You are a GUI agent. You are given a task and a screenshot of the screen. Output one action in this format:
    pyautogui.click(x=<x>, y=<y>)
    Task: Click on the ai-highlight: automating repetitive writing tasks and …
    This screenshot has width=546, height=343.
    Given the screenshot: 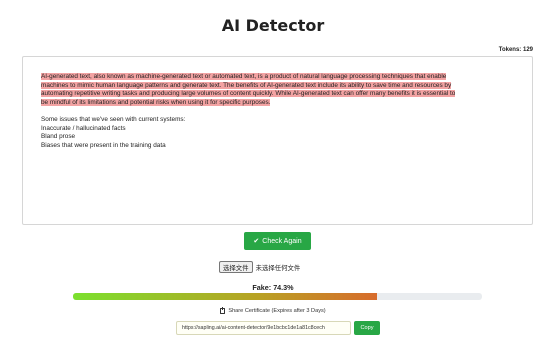 What is the action you would take?
    pyautogui.click(x=248, y=94)
    